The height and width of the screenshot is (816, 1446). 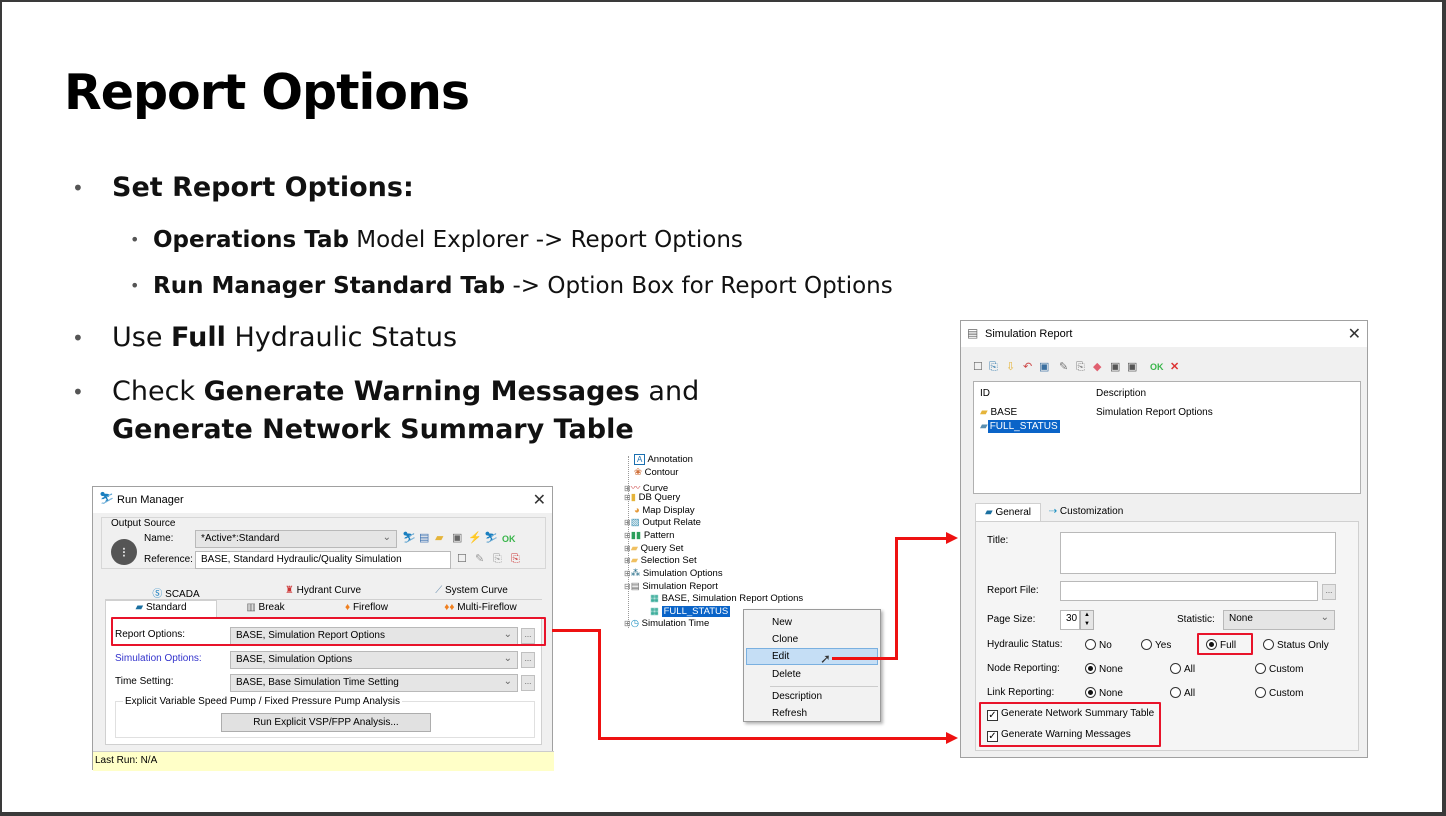 I want to click on radio-link-none: None, so click(x=1104, y=693).